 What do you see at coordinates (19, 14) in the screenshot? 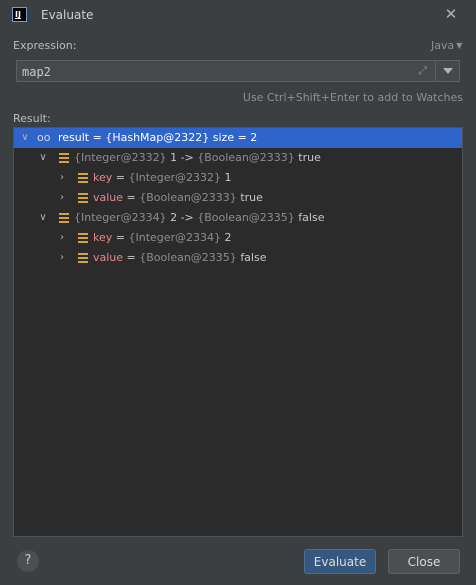
I see `intellij-app-icon: IJ` at bounding box center [19, 14].